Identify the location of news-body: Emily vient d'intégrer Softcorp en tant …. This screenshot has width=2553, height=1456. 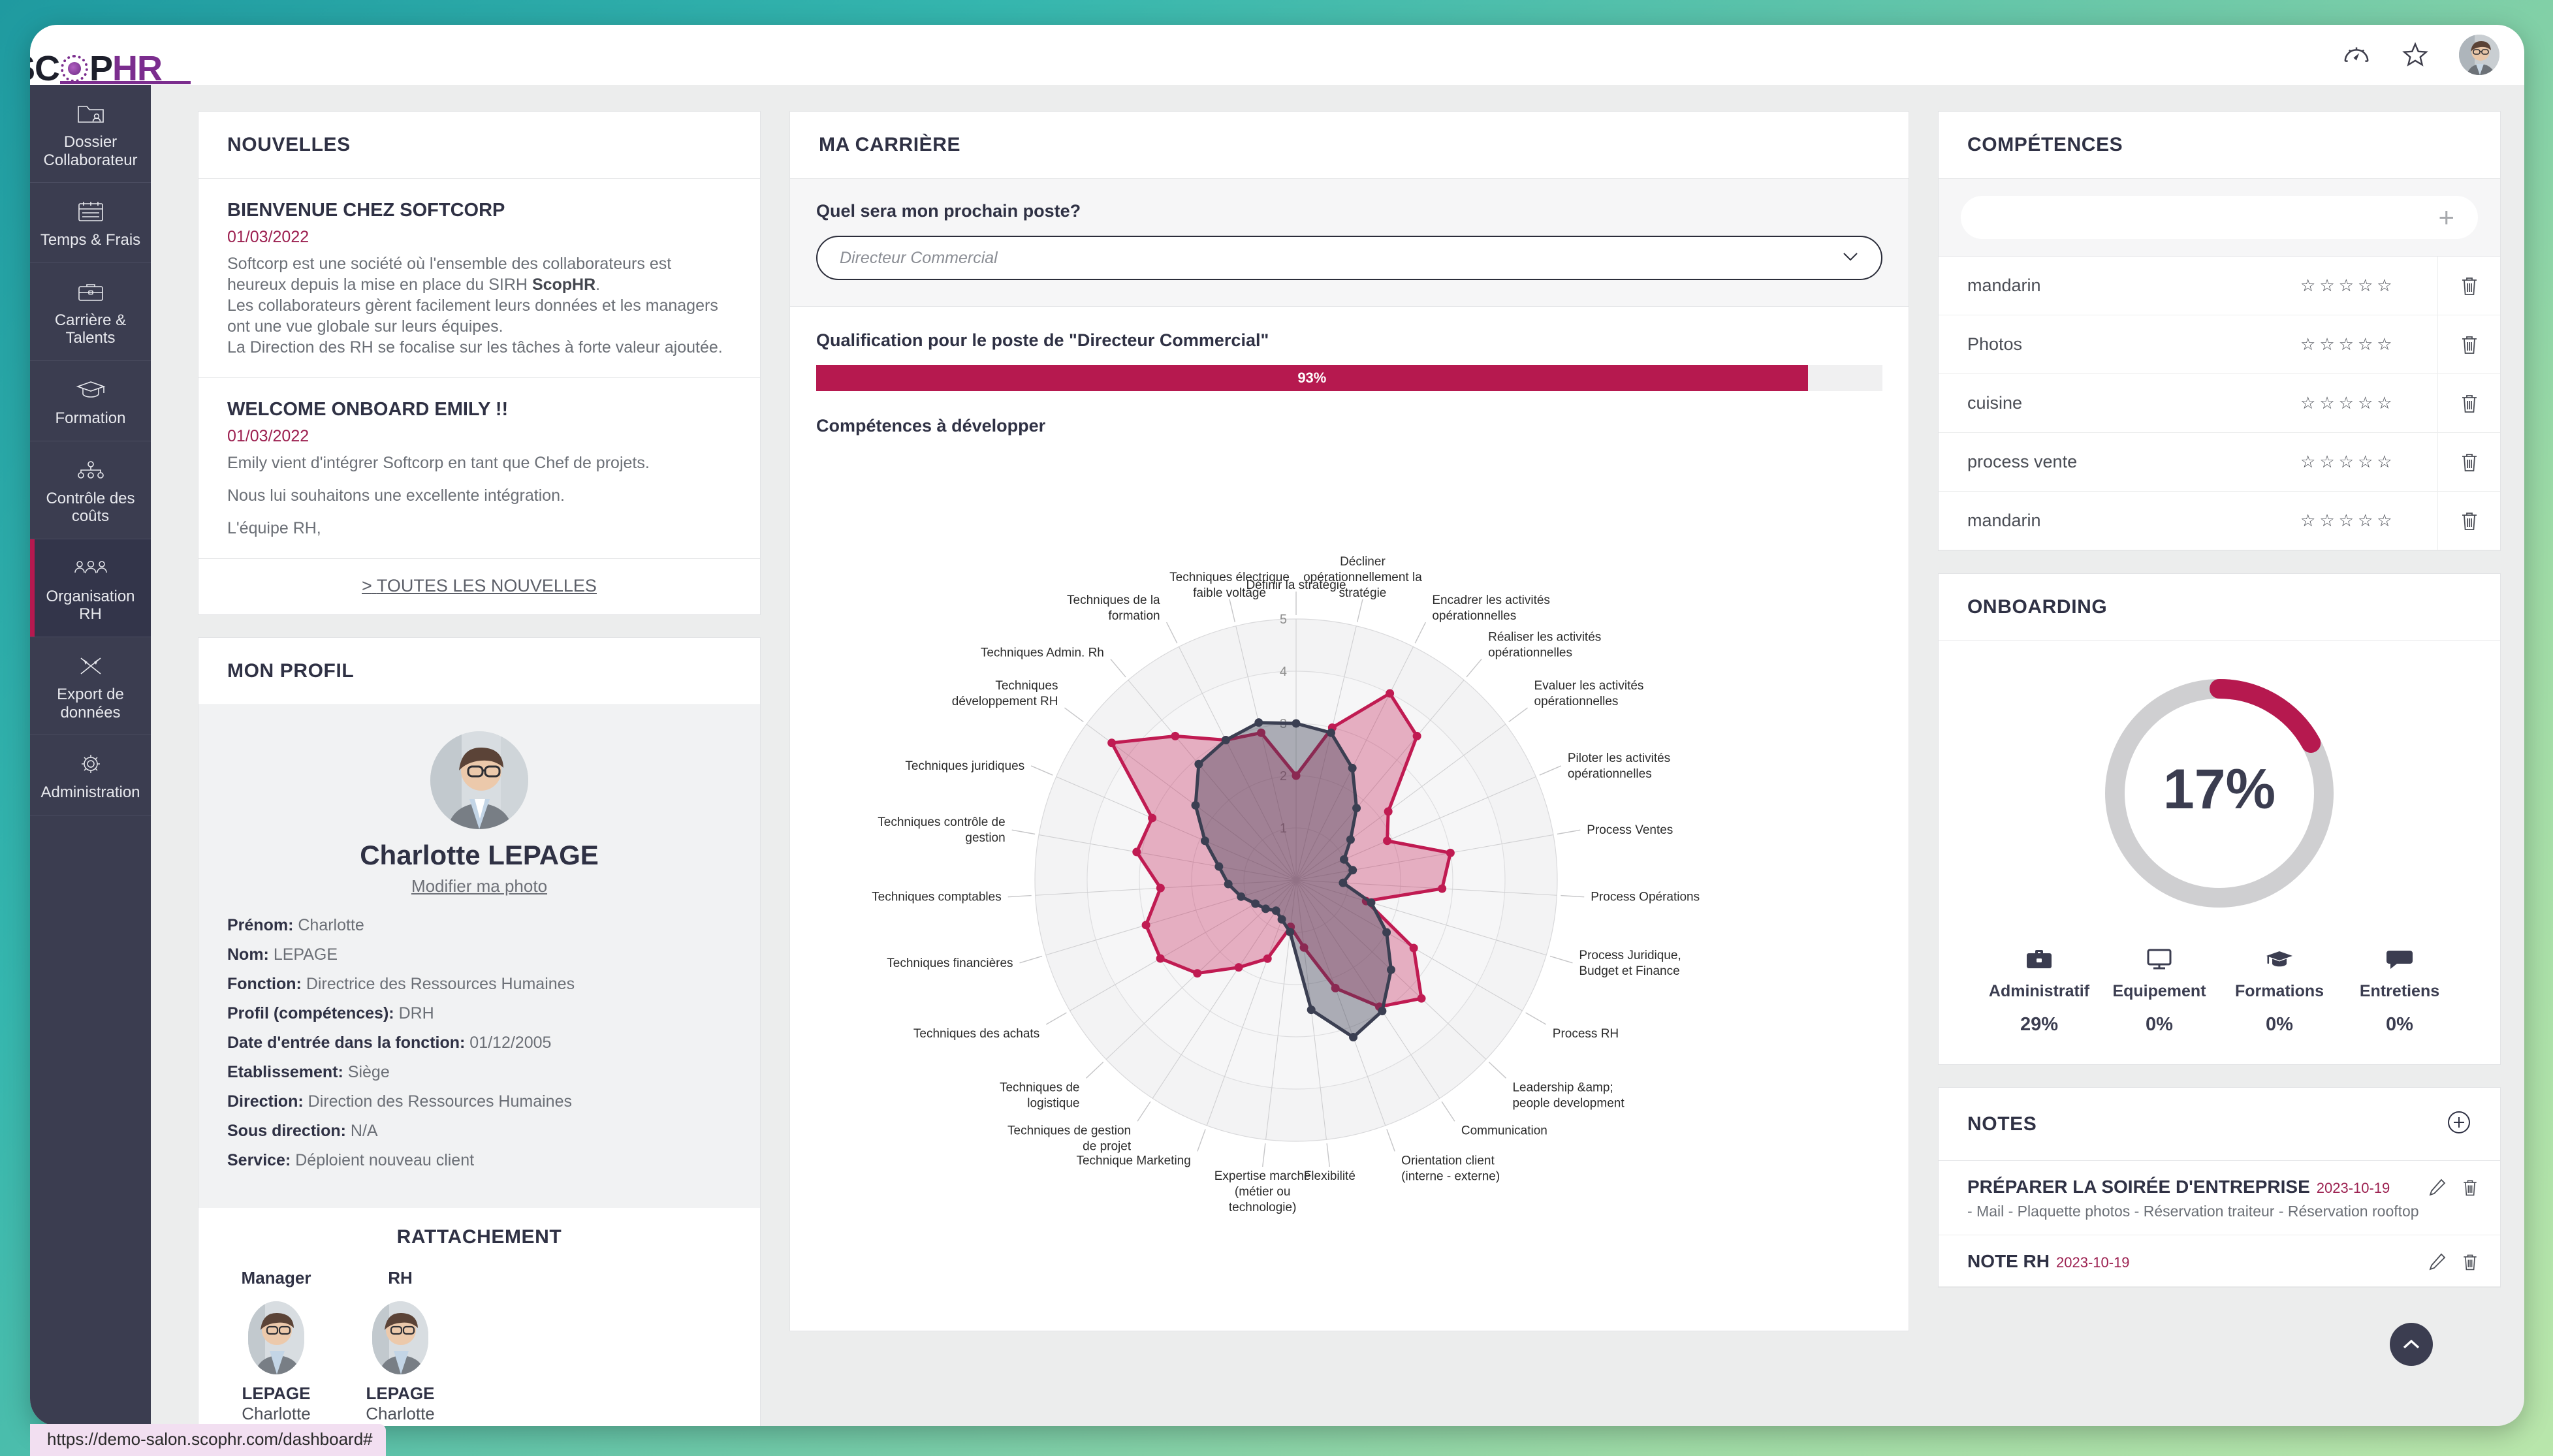
(479, 496).